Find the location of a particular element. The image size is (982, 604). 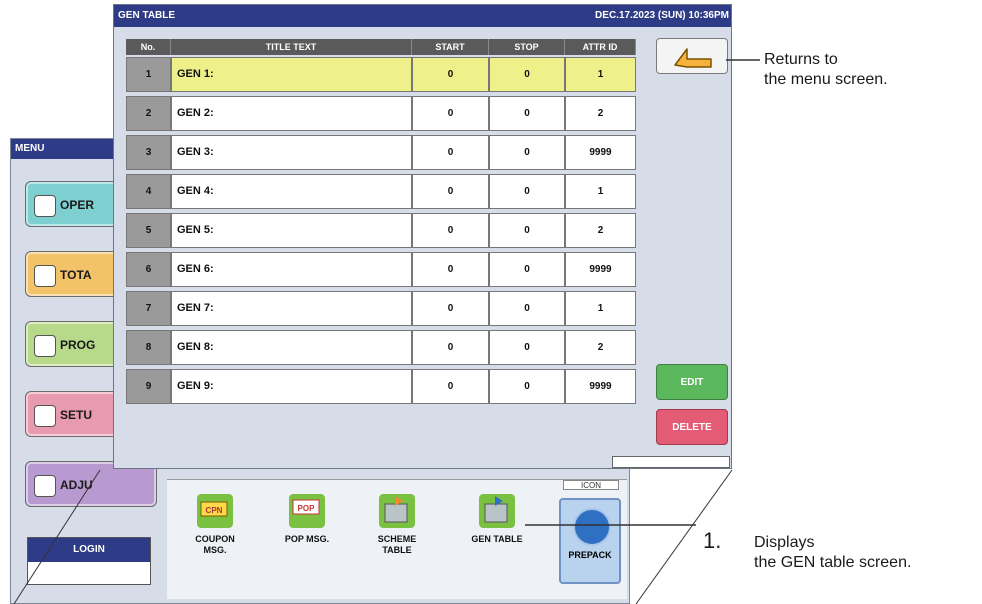

back-annotation-line1: Returns to is located at coordinates (801, 59).